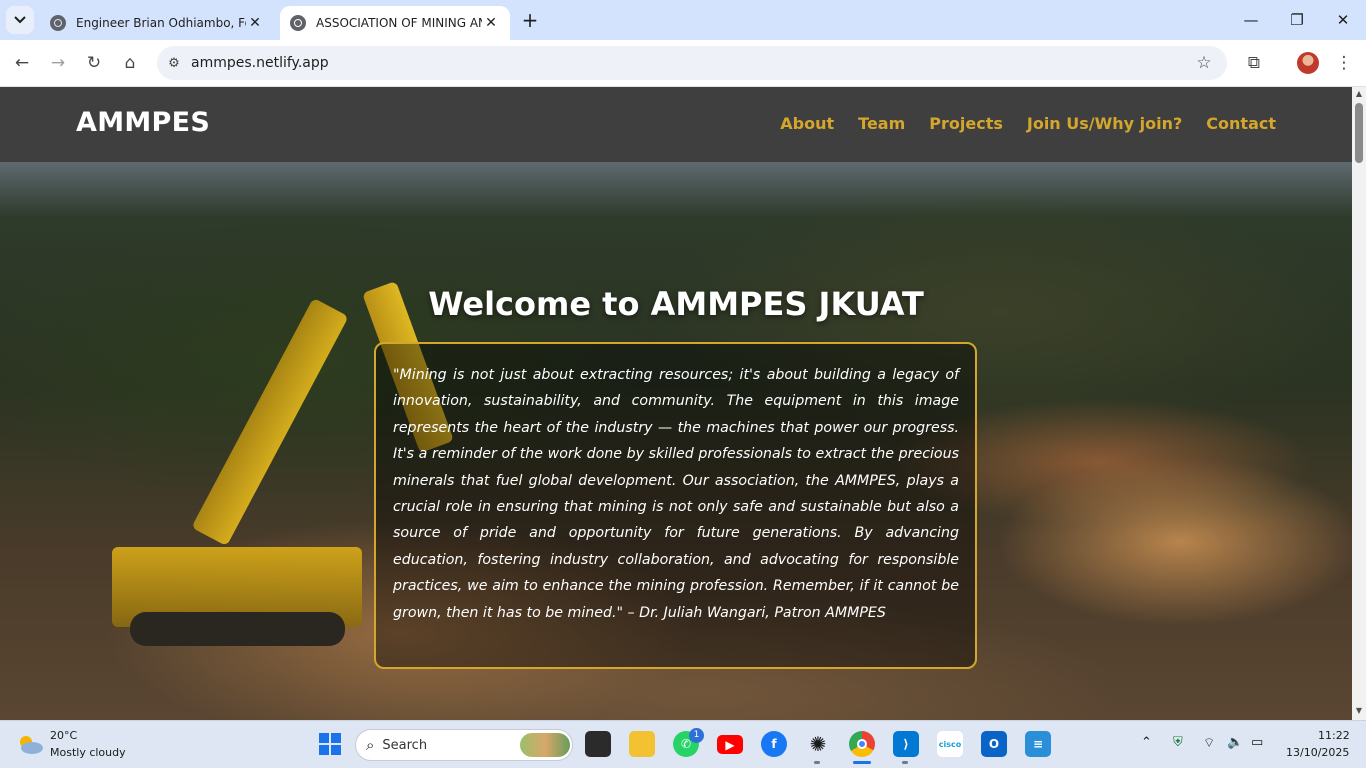  What do you see at coordinates (730, 744) in the screenshot?
I see `youtube-icon: ▶` at bounding box center [730, 744].